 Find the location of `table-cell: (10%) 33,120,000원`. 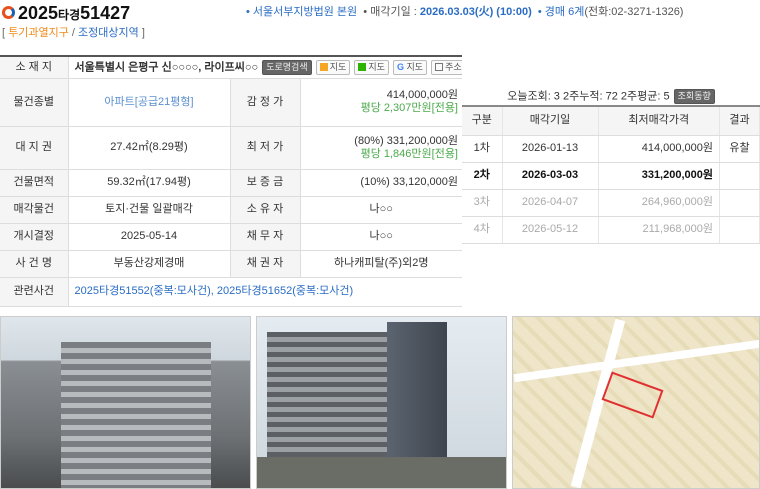

table-cell: (10%) 33,120,000원 is located at coordinates (381, 183).